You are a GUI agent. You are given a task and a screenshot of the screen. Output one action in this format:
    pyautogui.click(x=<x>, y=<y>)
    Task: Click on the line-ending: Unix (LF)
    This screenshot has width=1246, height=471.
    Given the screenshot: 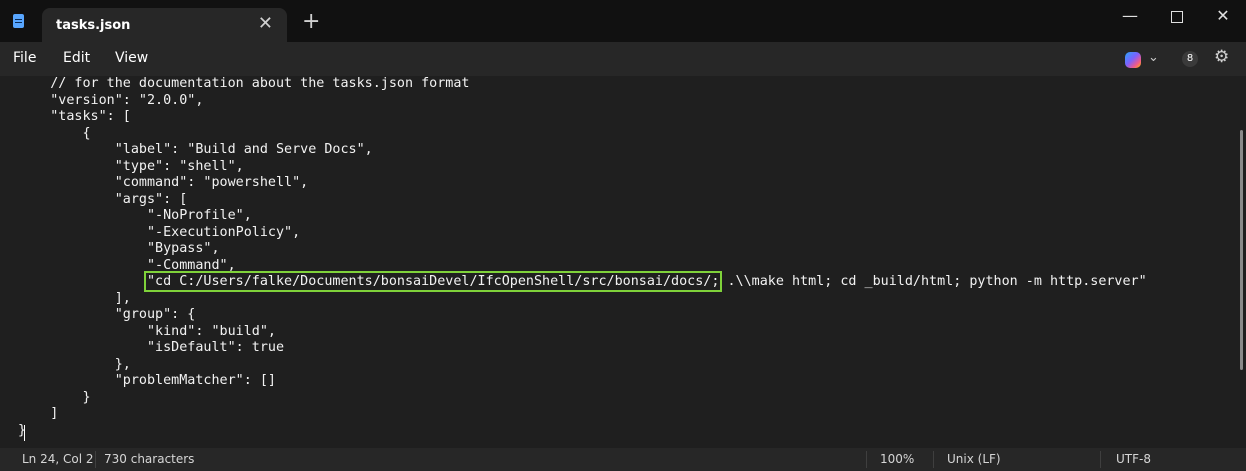 What is the action you would take?
    pyautogui.click(x=974, y=459)
    